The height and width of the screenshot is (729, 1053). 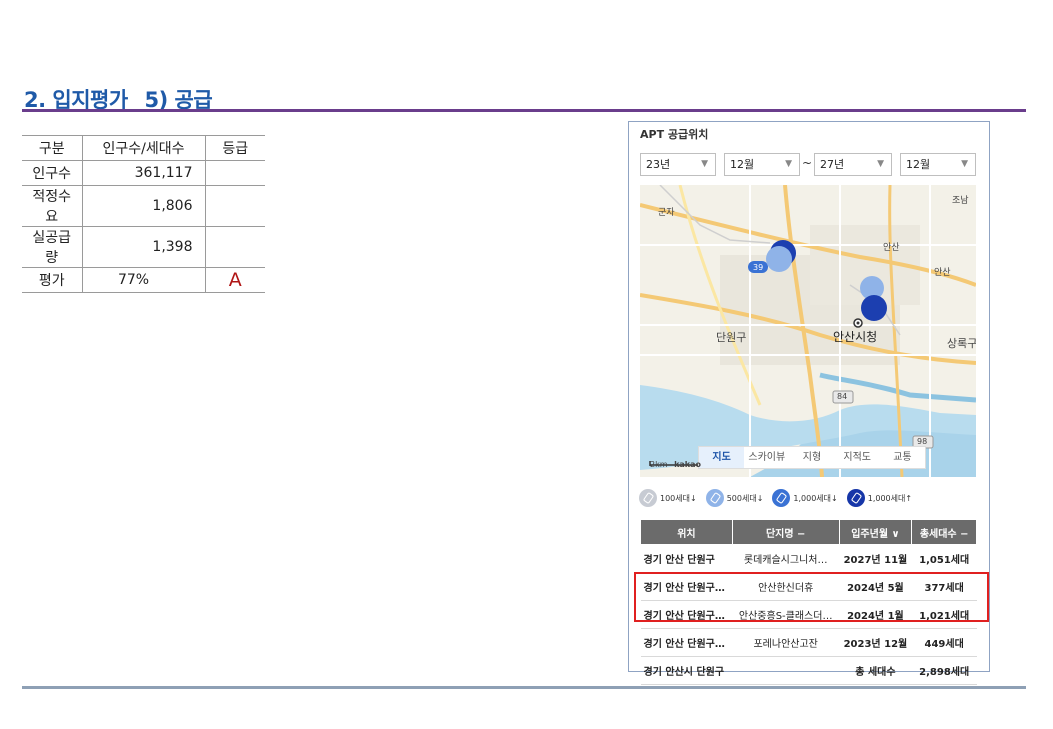 I want to click on to-month-value: 12월, so click(x=918, y=164).